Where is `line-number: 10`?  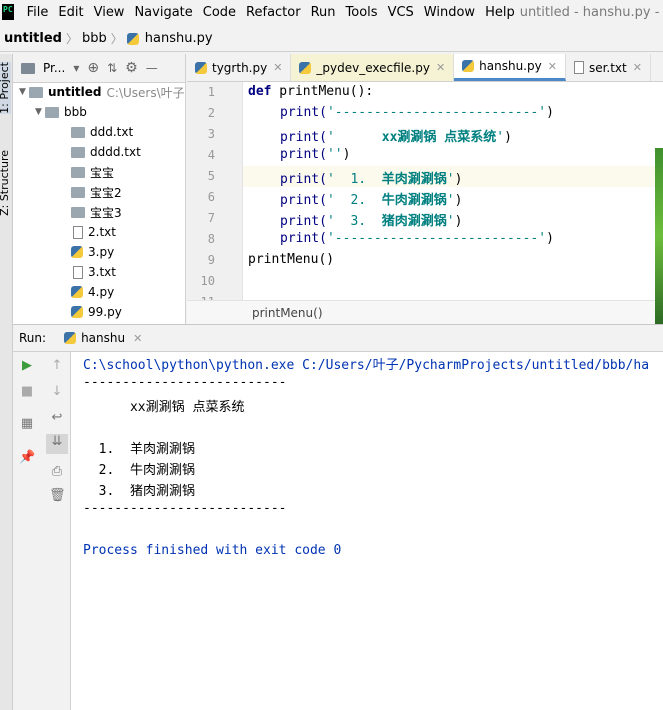
line-number: 10 is located at coordinates (207, 281).